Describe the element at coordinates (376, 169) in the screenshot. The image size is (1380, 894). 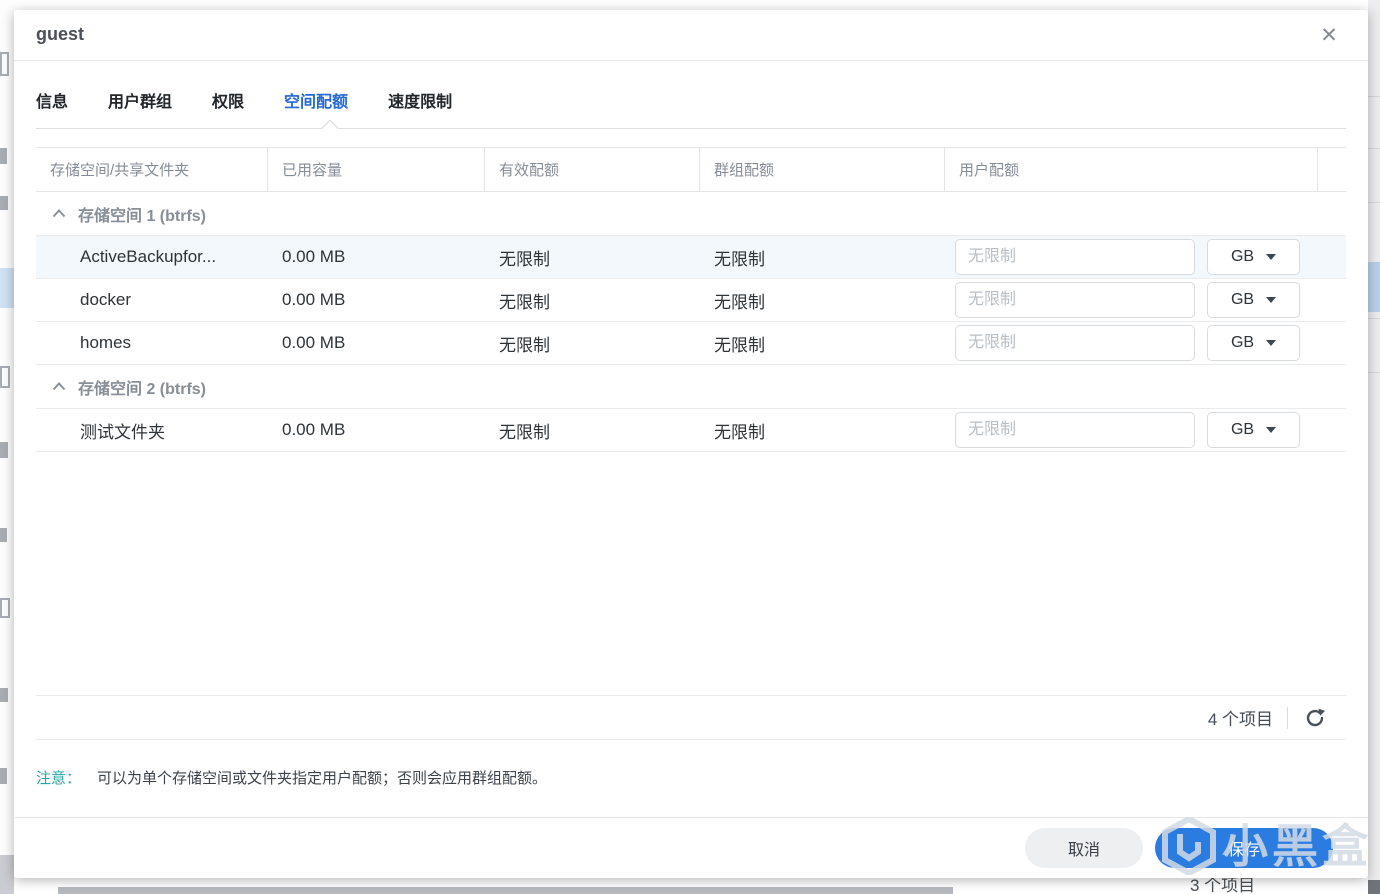
I see `column-header: 已用容量` at that location.